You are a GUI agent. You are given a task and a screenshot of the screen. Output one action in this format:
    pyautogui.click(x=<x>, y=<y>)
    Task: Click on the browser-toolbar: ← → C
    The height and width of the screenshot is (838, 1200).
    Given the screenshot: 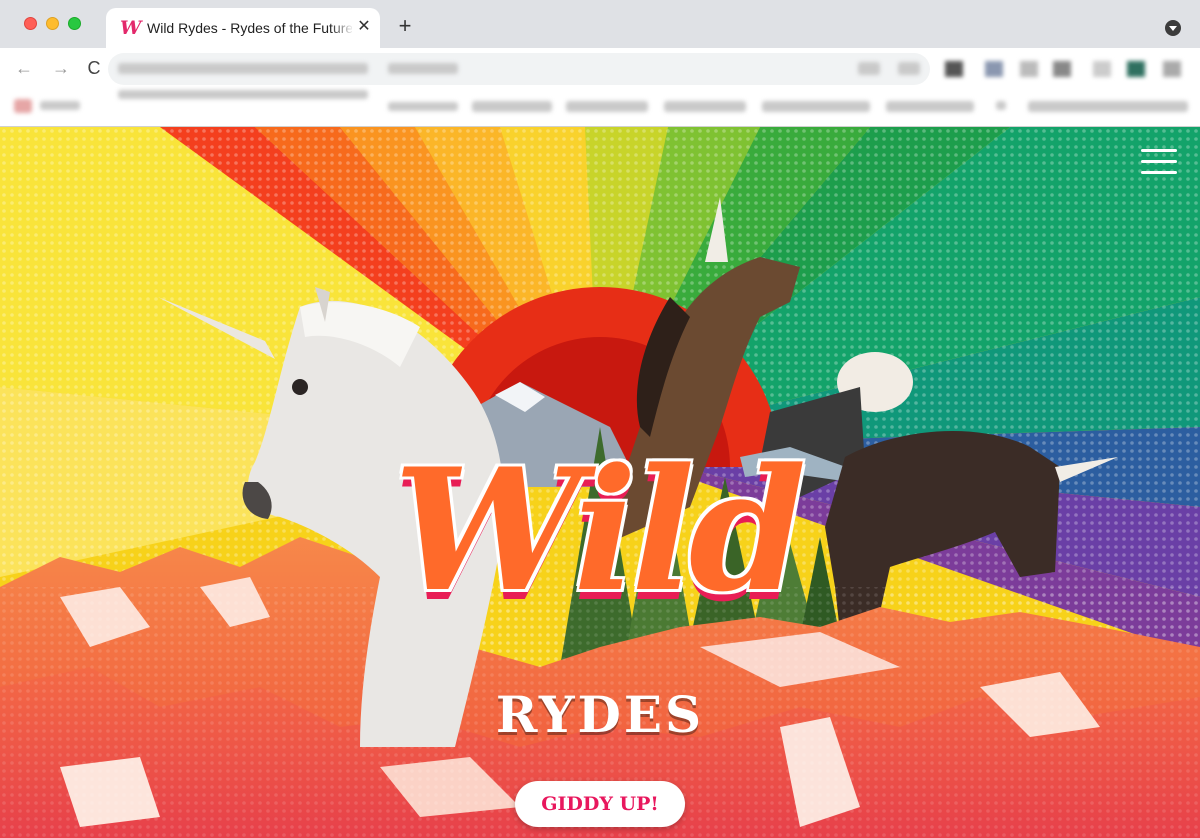 What is the action you would take?
    pyautogui.click(x=600, y=69)
    